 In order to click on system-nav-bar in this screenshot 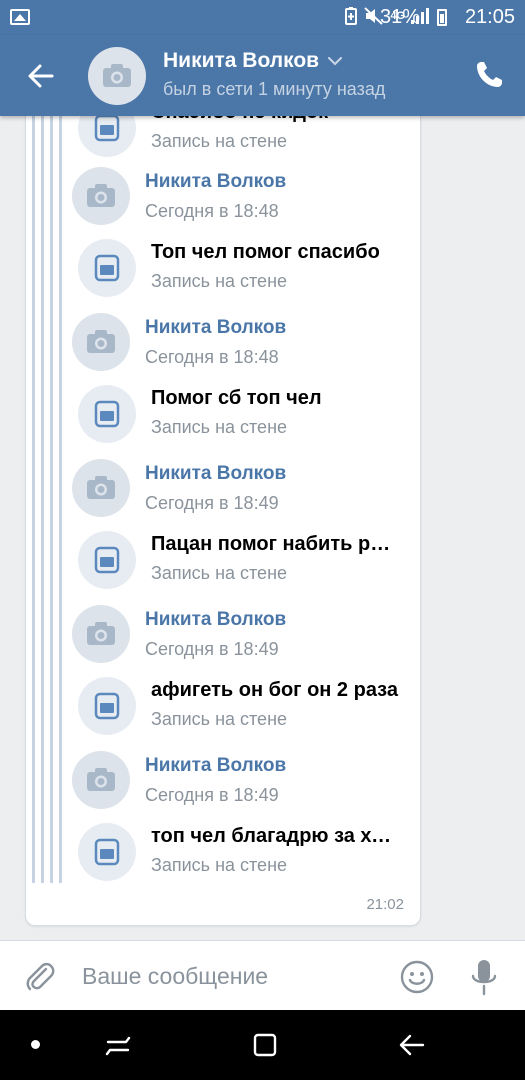, I will do `click(262, 1045)`.